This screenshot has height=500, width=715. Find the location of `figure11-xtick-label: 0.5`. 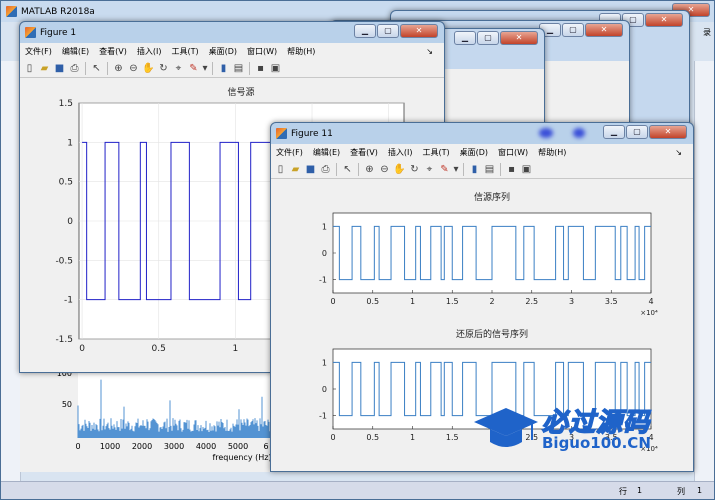

figure11-xtick-label: 0.5 is located at coordinates (372, 301).